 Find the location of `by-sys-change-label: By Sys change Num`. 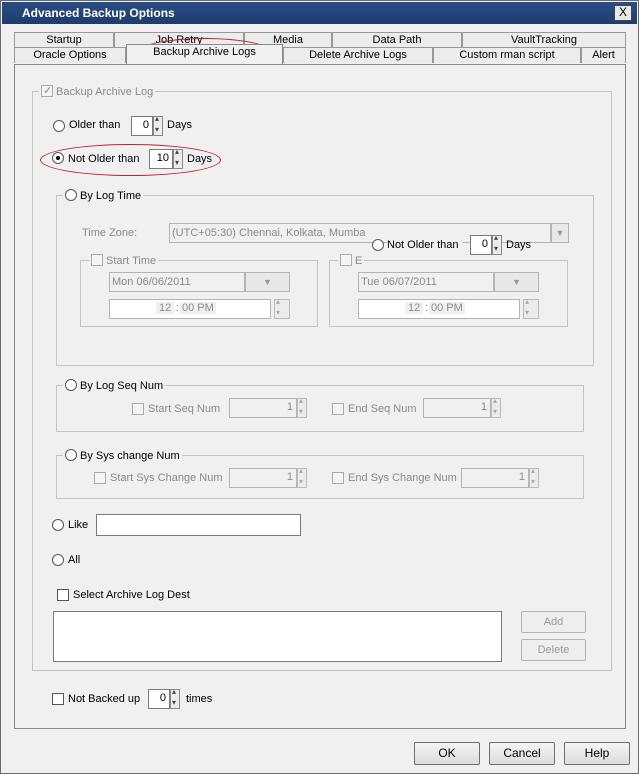

by-sys-change-label: By Sys change Num is located at coordinates (130, 456).